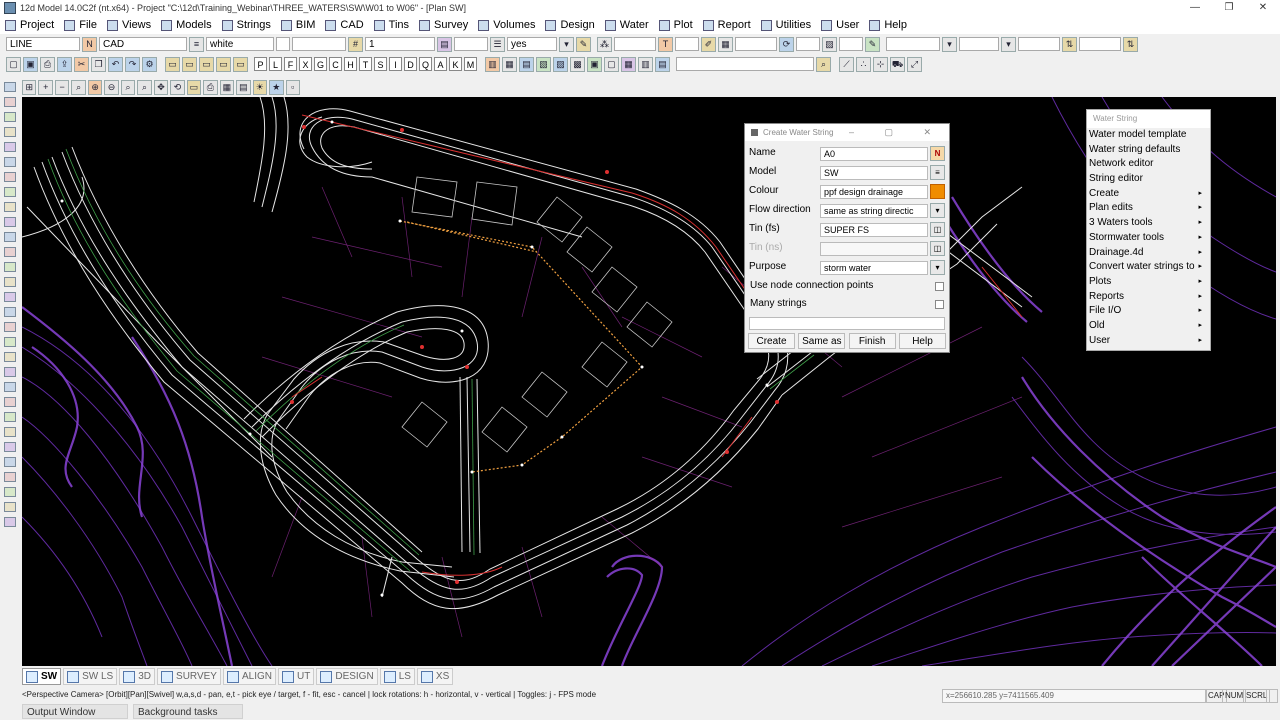 Image resolution: width=1280 pixels, height=720 pixels. I want to click on rotate-view-icon: ⟲, so click(177, 87).